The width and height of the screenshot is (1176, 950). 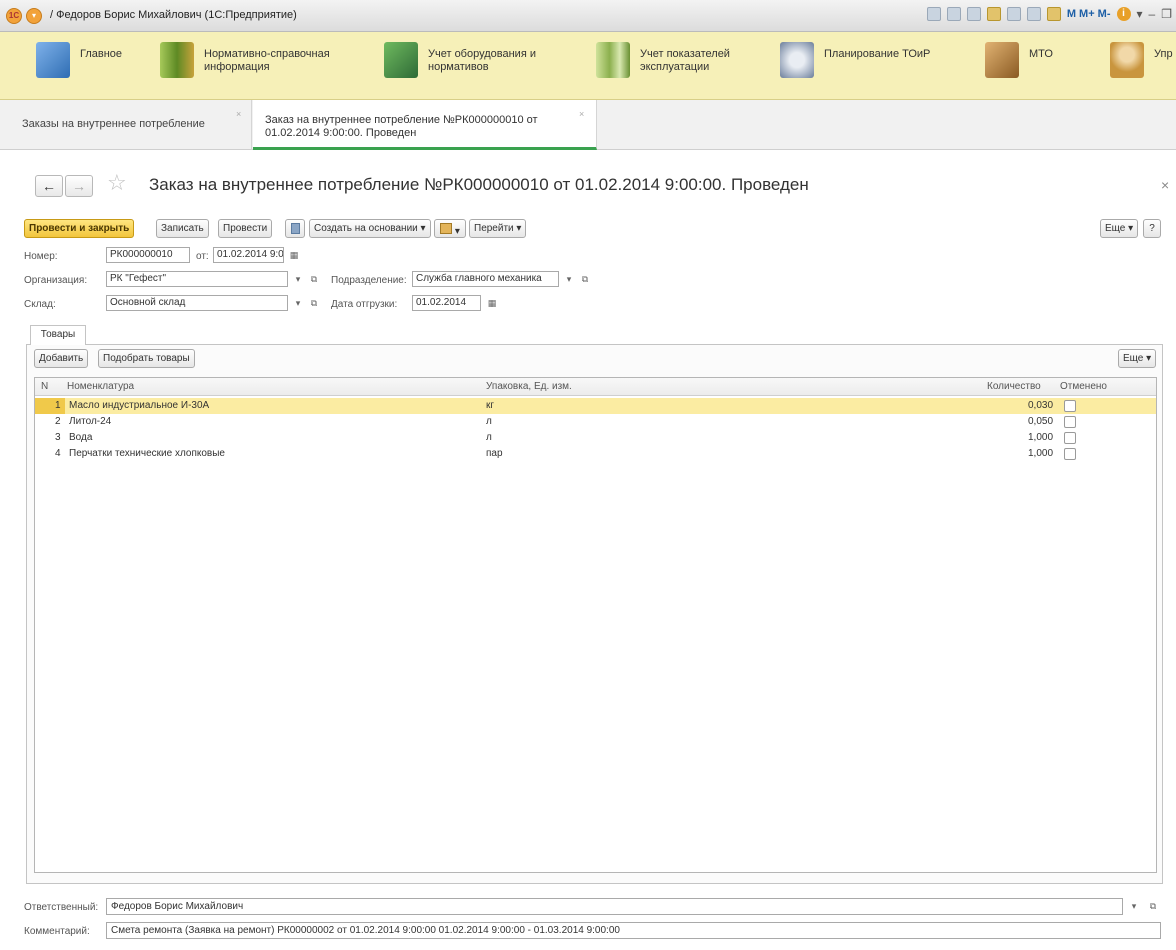 What do you see at coordinates (1166, 14) in the screenshot?
I see `restore-icon: ❐` at bounding box center [1166, 14].